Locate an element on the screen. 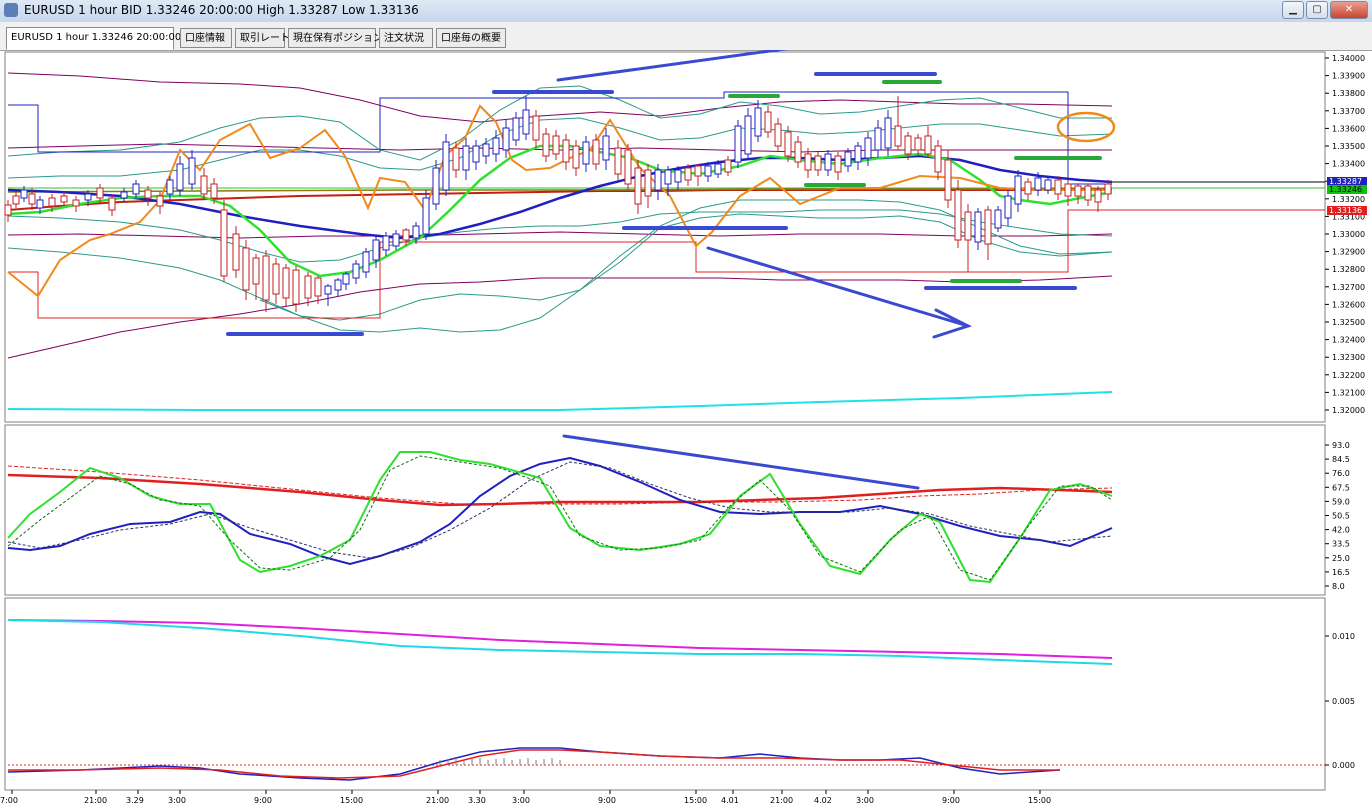 Image resolution: width=1372 pixels, height=809 pixels. osc-red-dash is located at coordinates (560, 485).